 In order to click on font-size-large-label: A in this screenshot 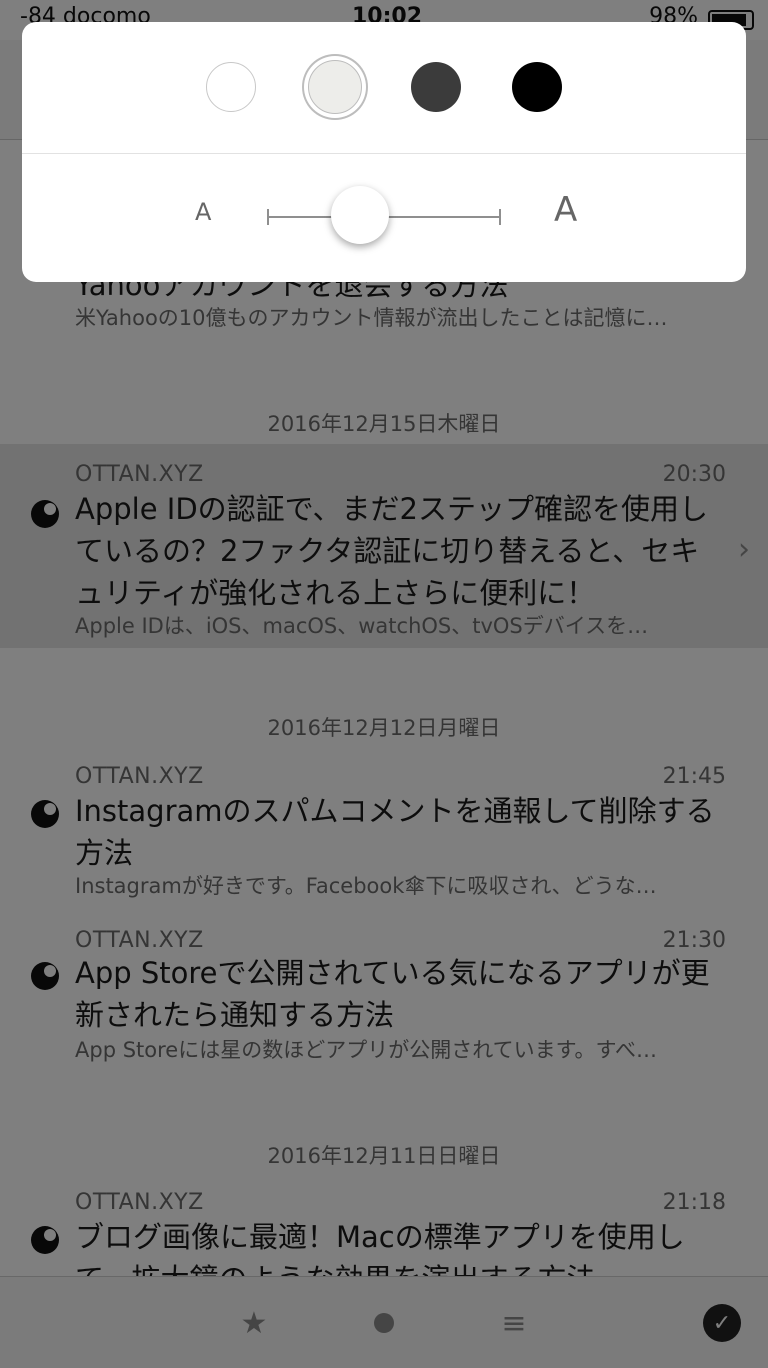, I will do `click(566, 210)`.